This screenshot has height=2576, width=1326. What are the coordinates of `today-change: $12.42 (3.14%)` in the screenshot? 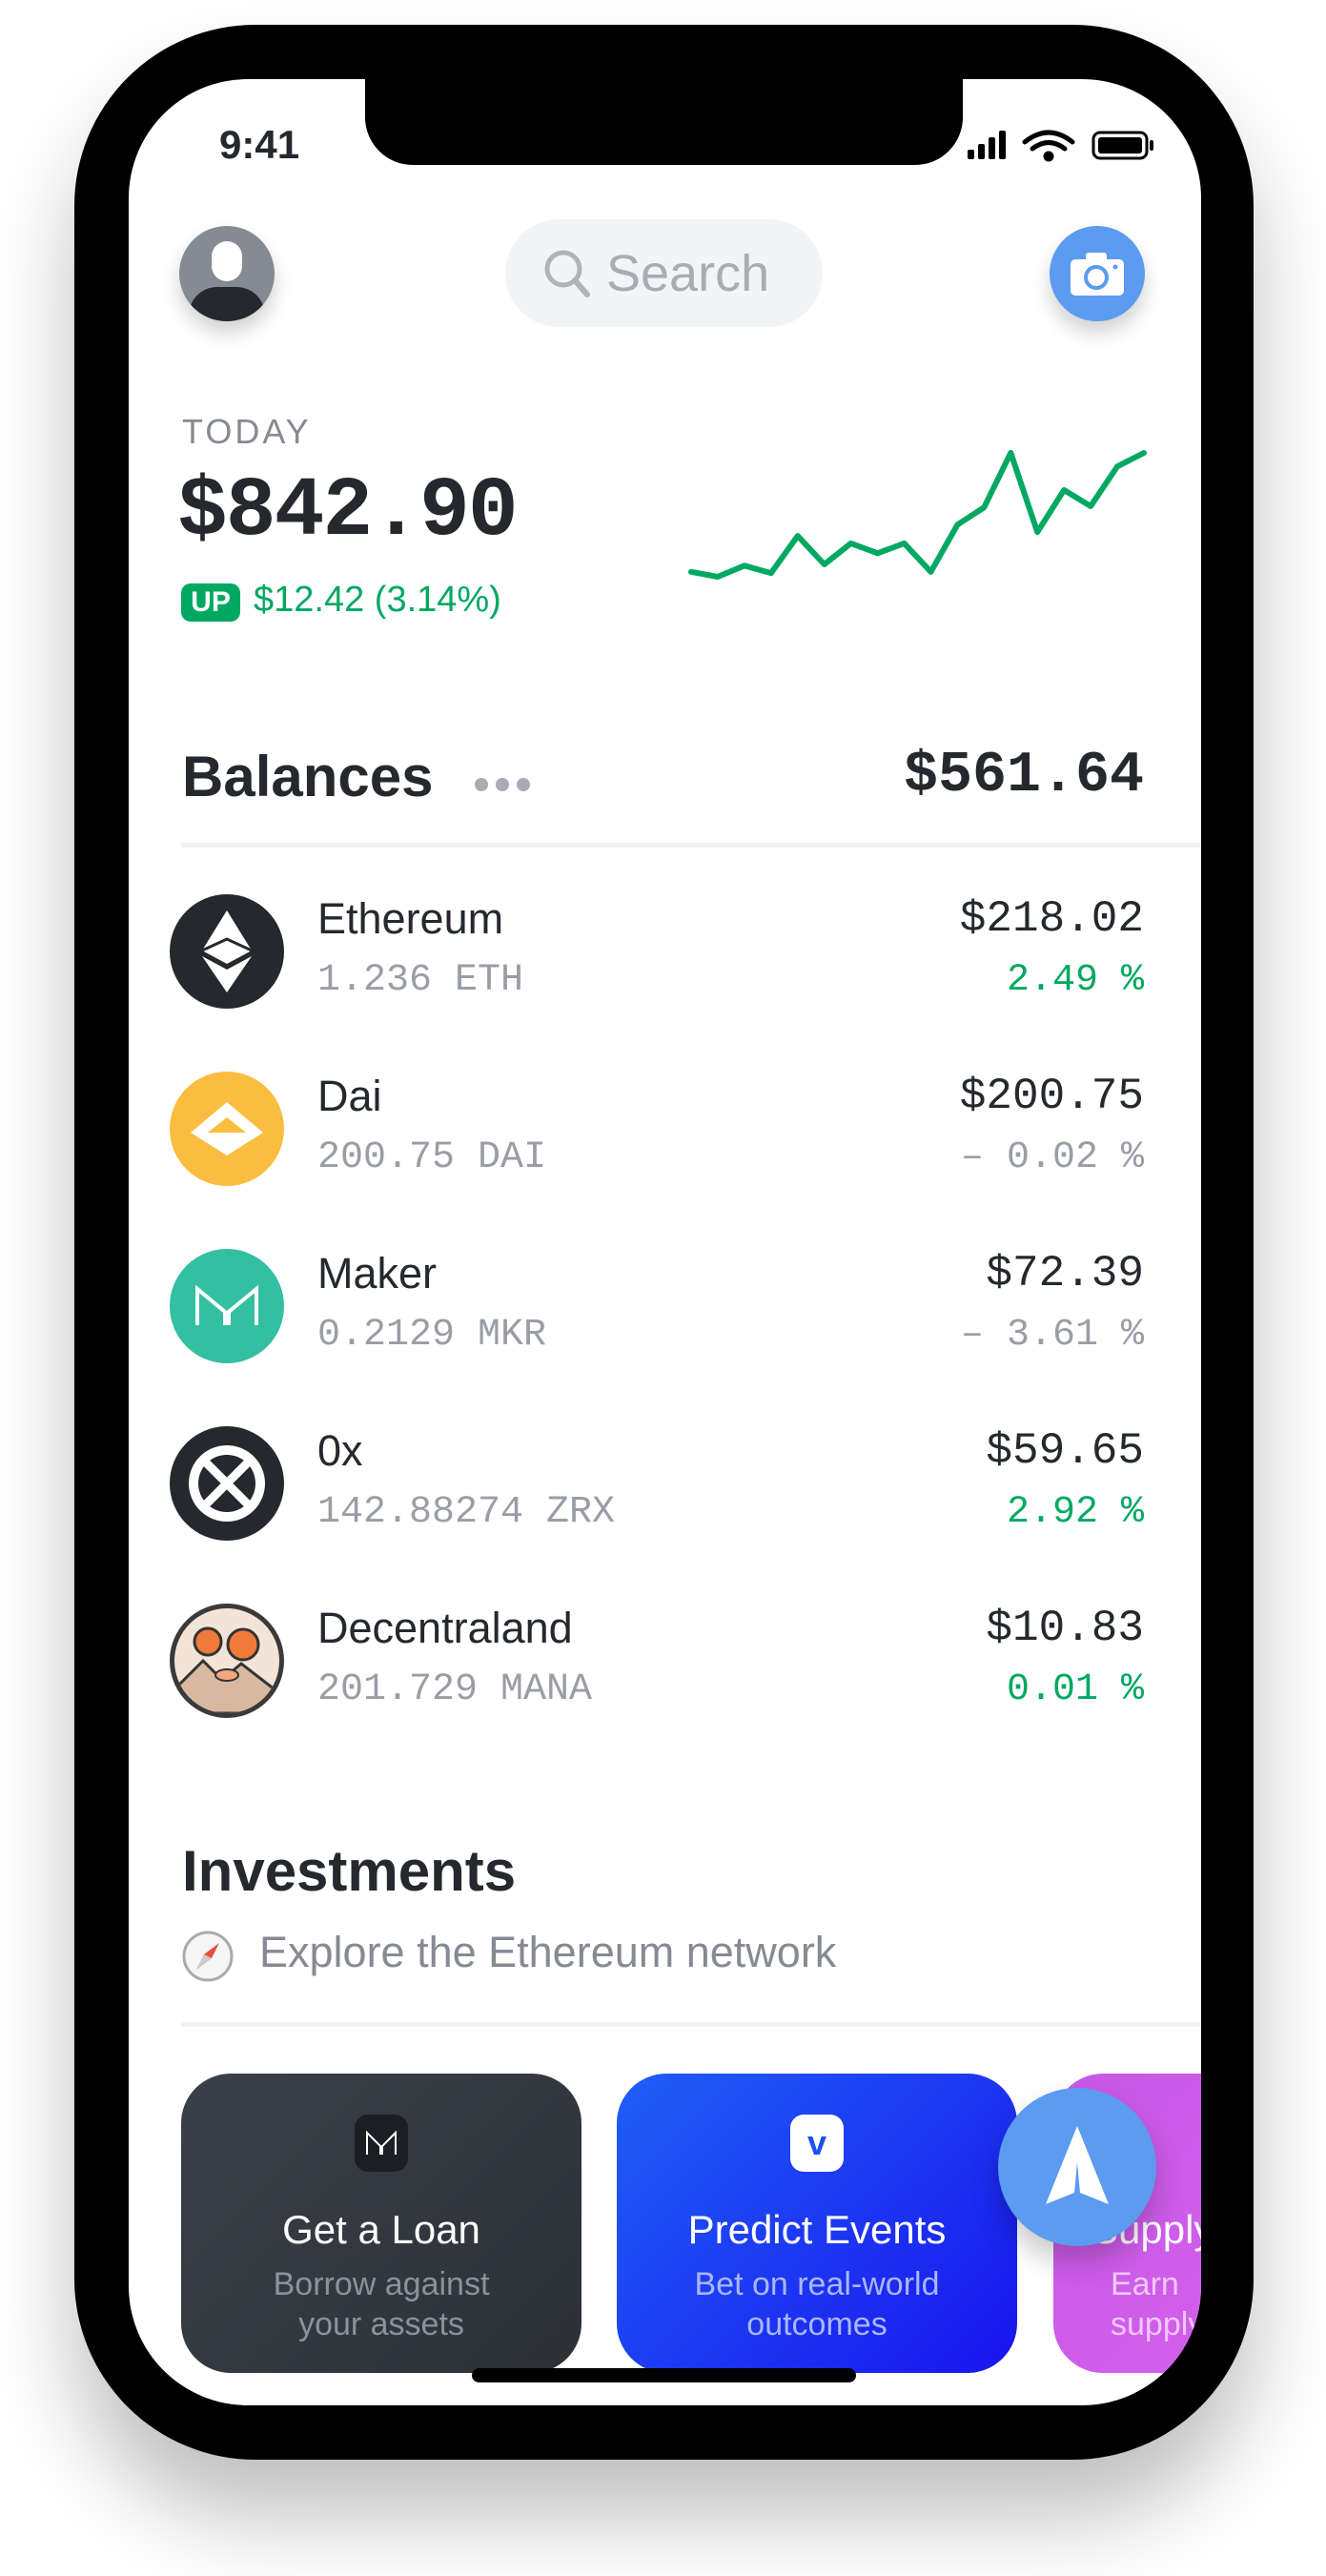 It's located at (377, 600).